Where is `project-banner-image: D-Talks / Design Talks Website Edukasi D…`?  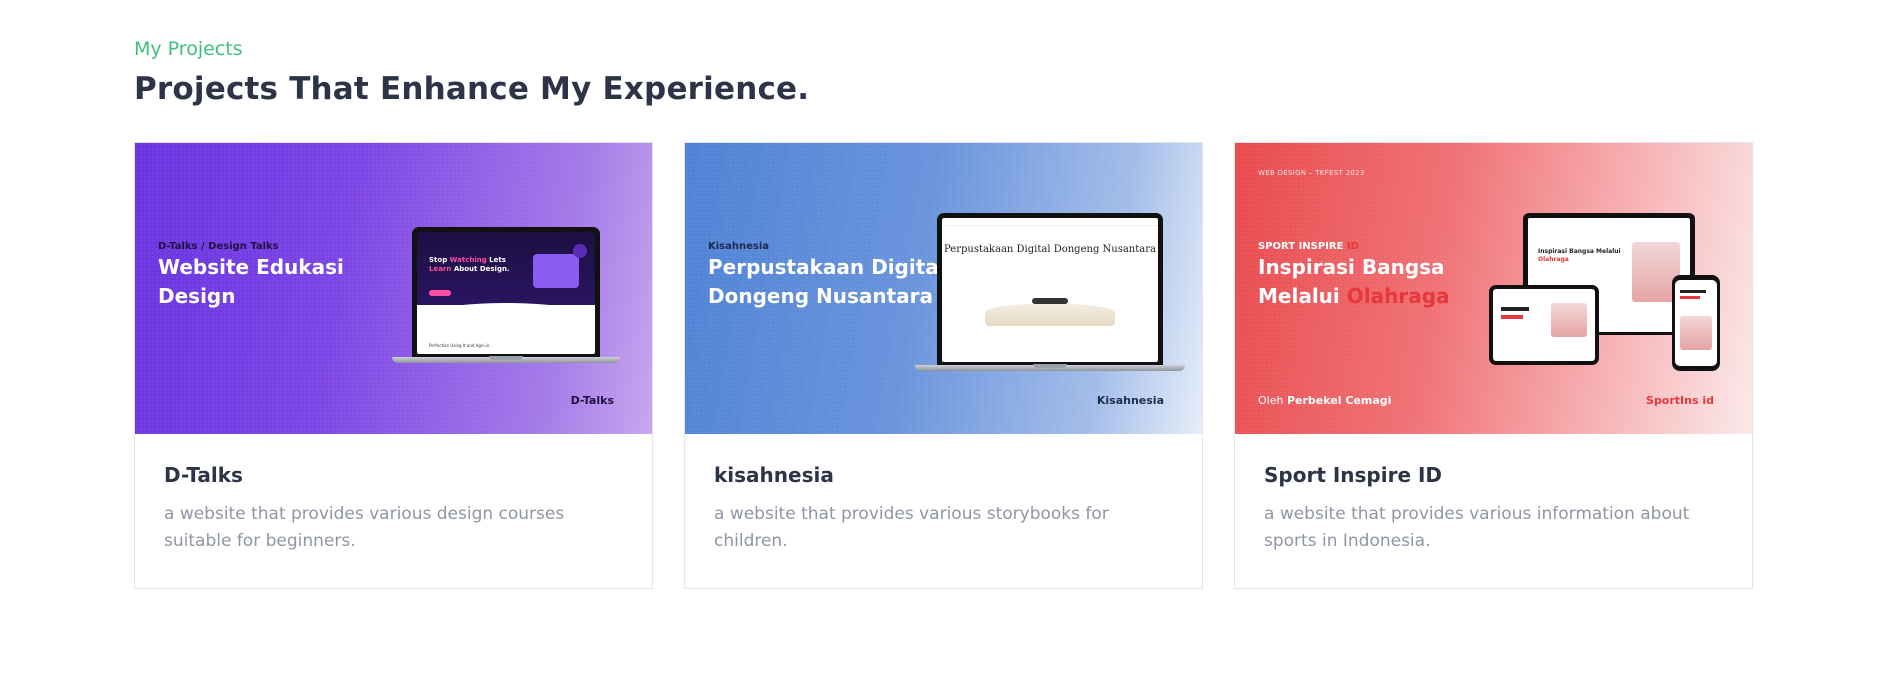
project-banner-image: D-Talks / Design Talks Website Edukasi D… is located at coordinates (393, 288).